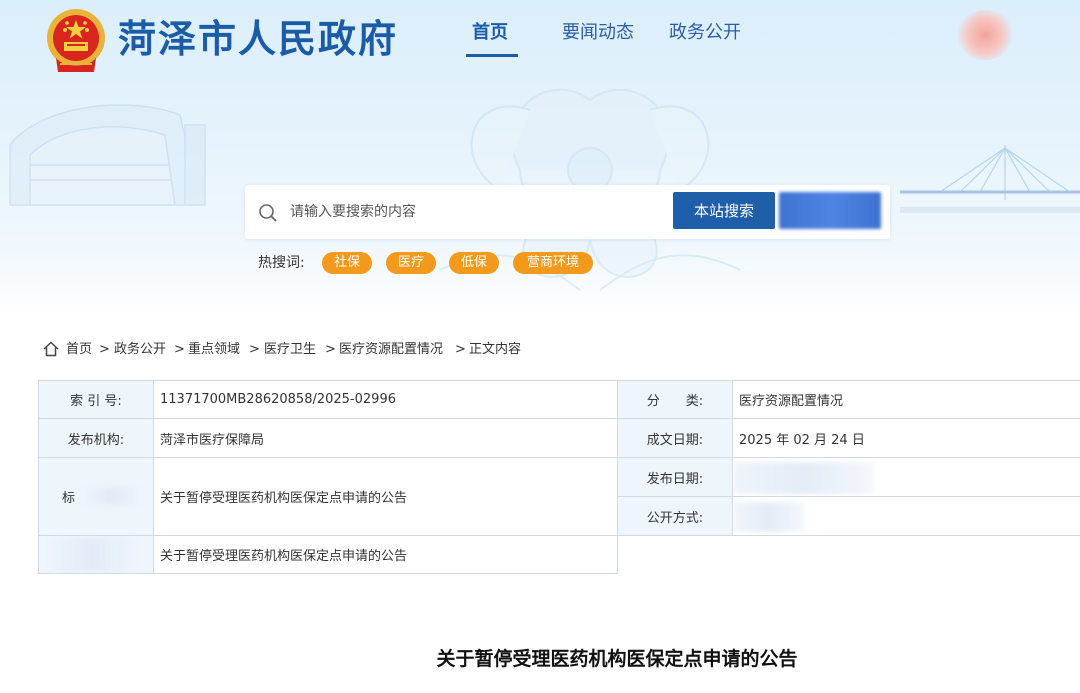 The height and width of the screenshot is (693, 1080). Describe the element at coordinates (79, 350) in the screenshot. I see `breadcrumb-home: 首页` at that location.